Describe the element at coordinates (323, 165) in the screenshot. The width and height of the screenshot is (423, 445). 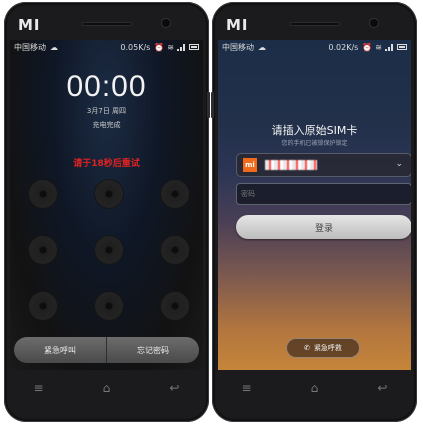
I see `account-select: mi ⌄` at that location.